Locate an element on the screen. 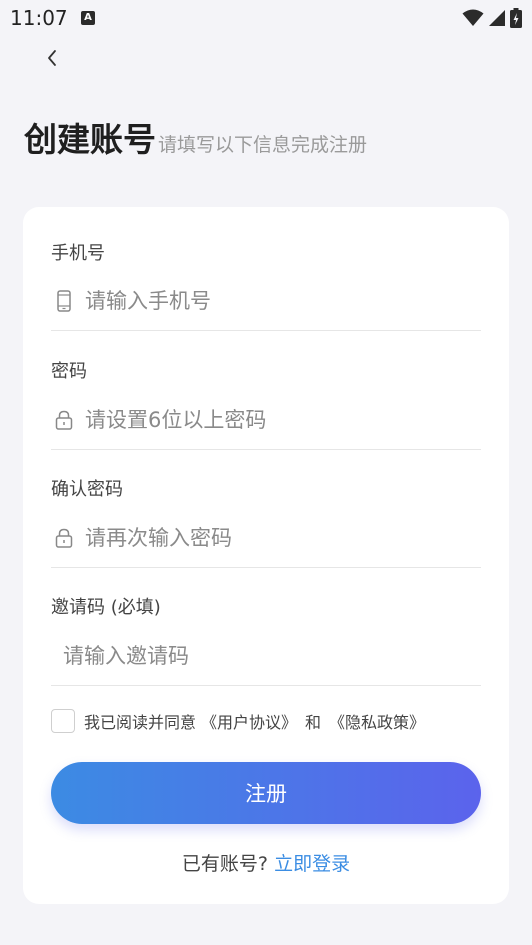 This screenshot has width=532, height=945. invite-code-input-row is located at coordinates (266, 656).